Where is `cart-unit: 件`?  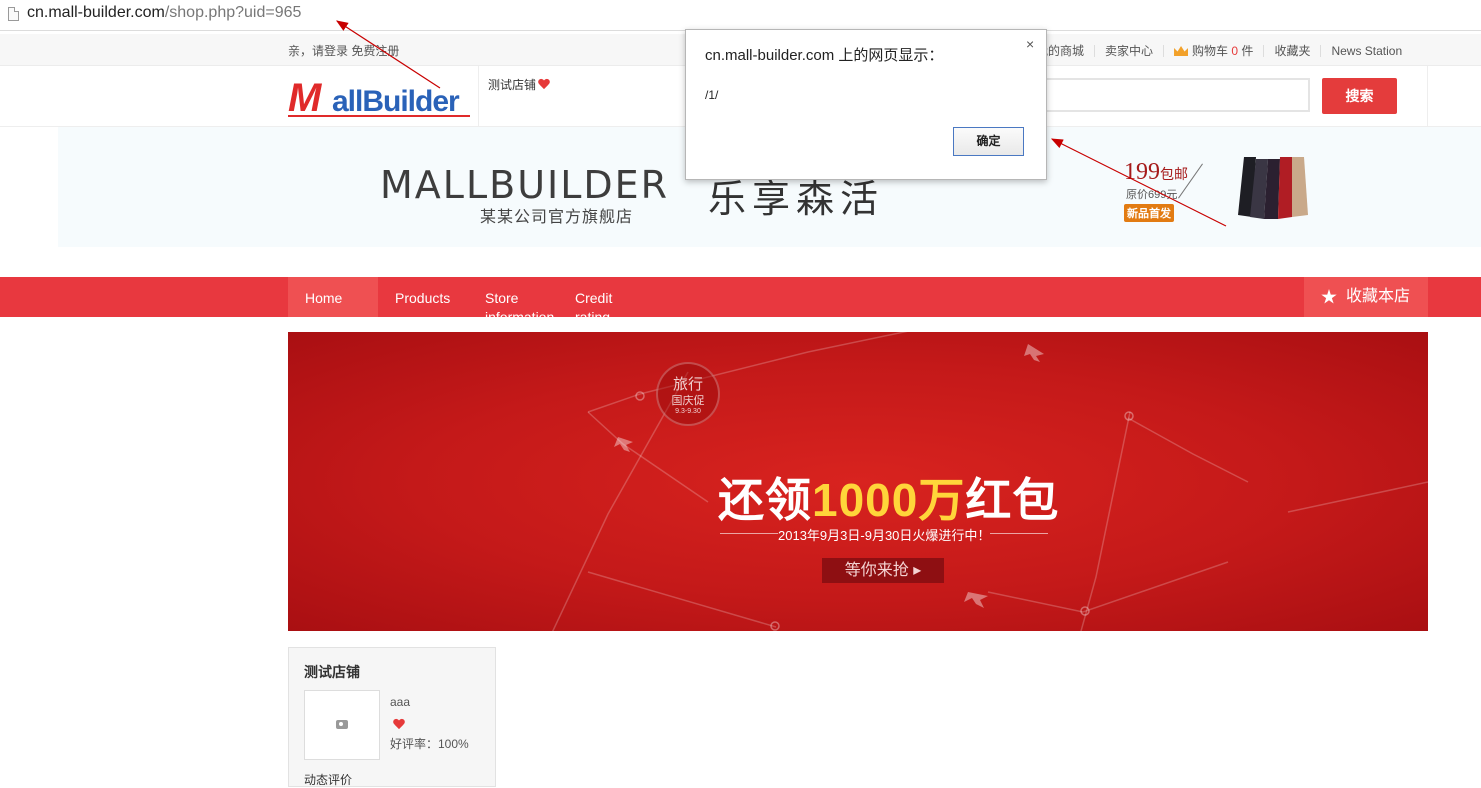
cart-unit: 件 is located at coordinates (1247, 51).